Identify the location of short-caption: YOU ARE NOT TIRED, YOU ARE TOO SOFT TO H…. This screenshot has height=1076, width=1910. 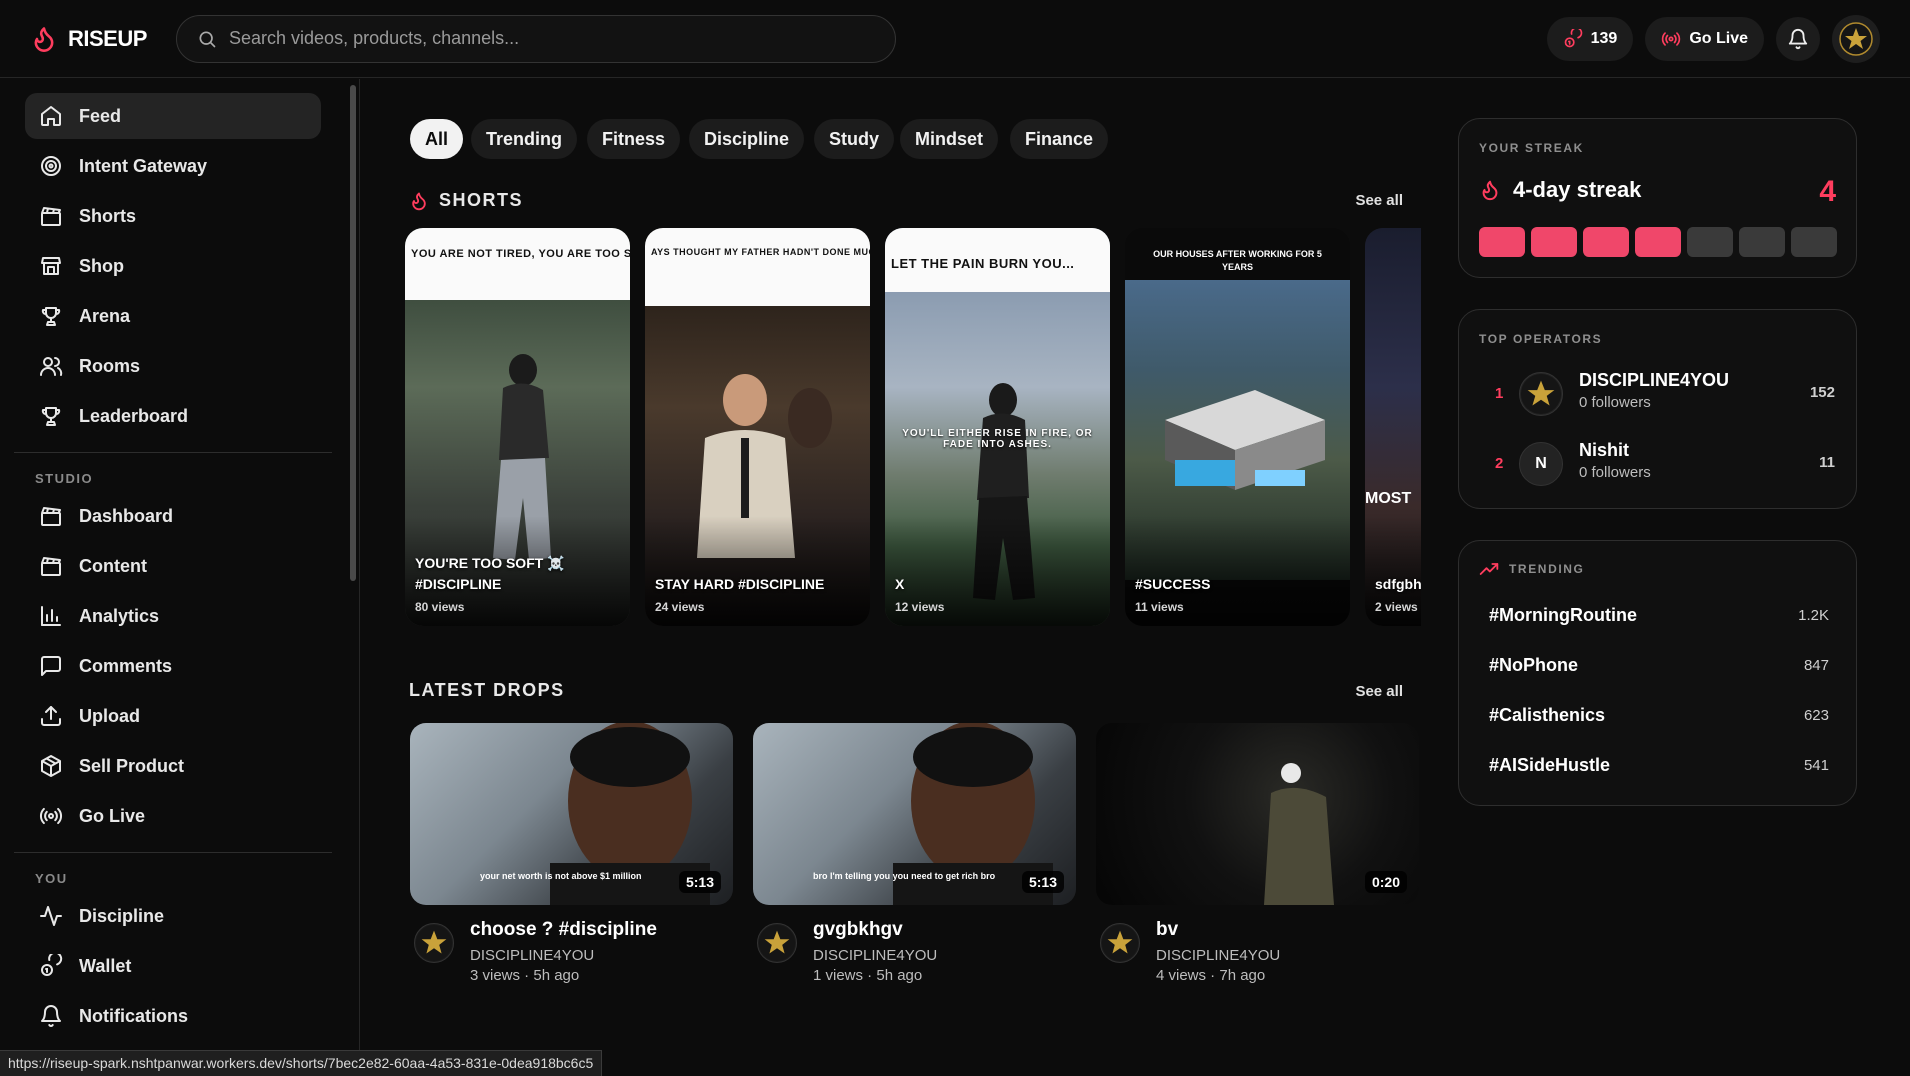
(517, 264).